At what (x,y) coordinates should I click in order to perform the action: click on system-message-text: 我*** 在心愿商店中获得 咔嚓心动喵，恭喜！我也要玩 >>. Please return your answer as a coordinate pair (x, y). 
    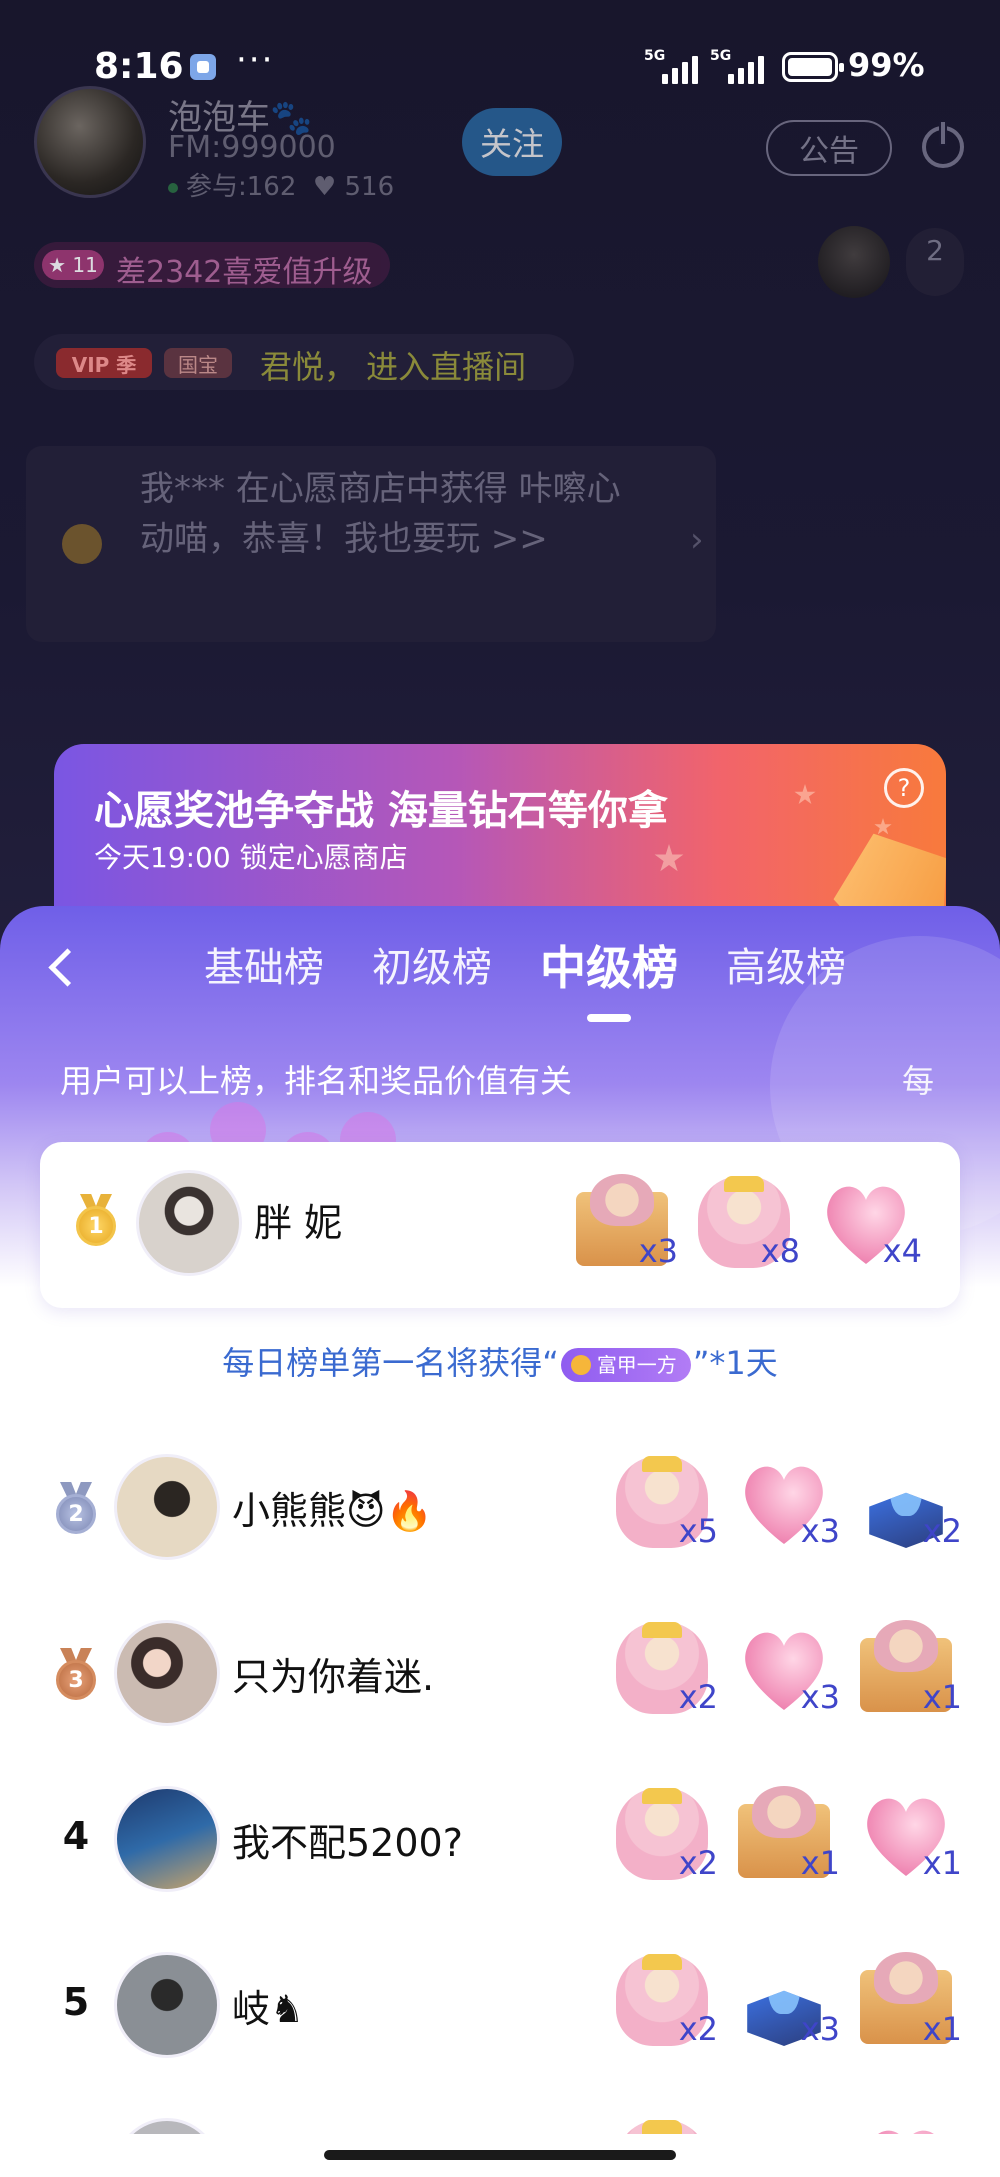
    Looking at the image, I should click on (380, 514).